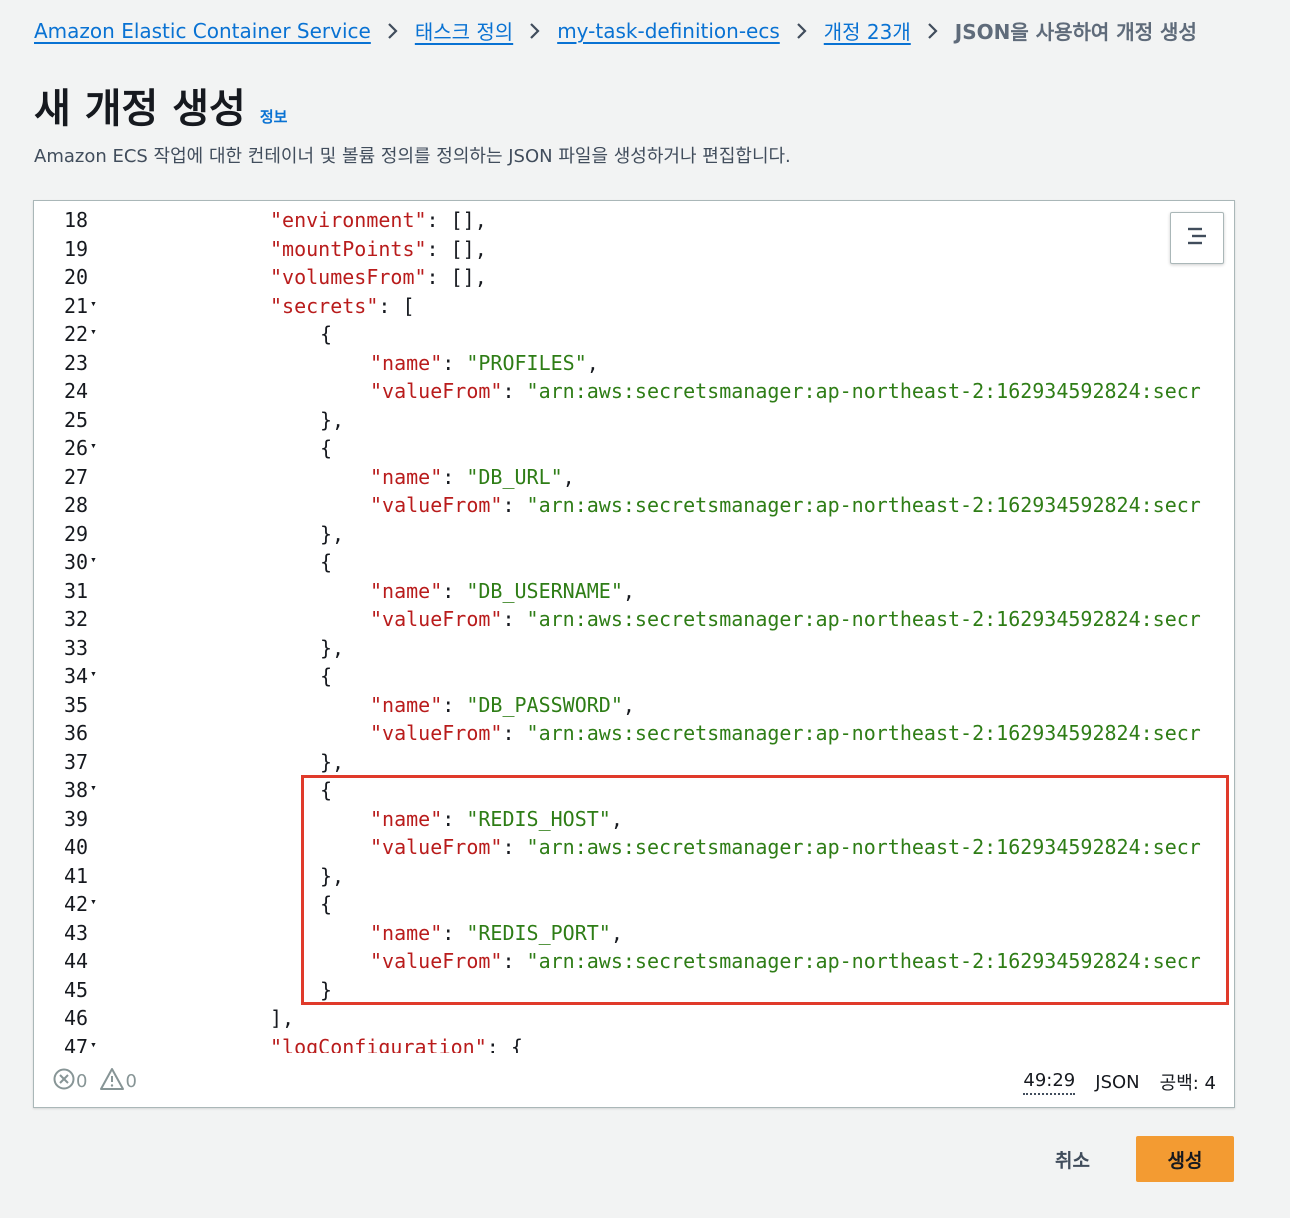  I want to click on line-number: 39, so click(76, 818).